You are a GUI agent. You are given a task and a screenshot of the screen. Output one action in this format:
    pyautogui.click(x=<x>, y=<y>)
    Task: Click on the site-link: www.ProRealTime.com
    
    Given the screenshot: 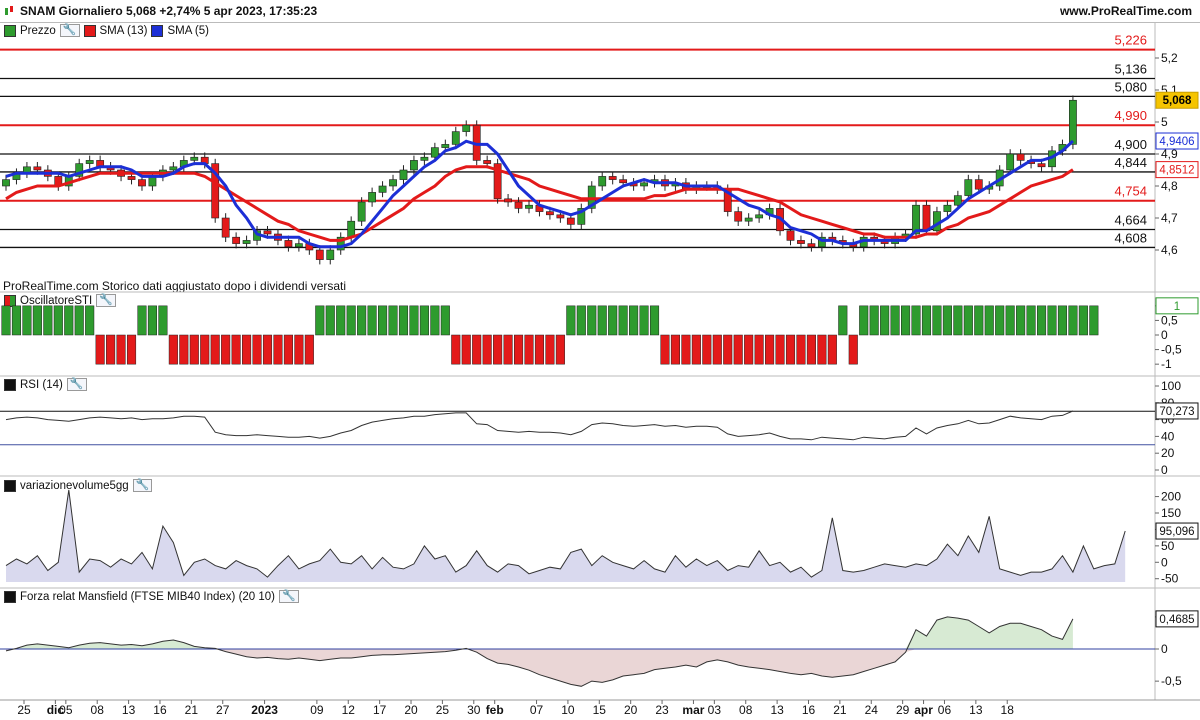 What is the action you would take?
    pyautogui.click(x=1126, y=11)
    